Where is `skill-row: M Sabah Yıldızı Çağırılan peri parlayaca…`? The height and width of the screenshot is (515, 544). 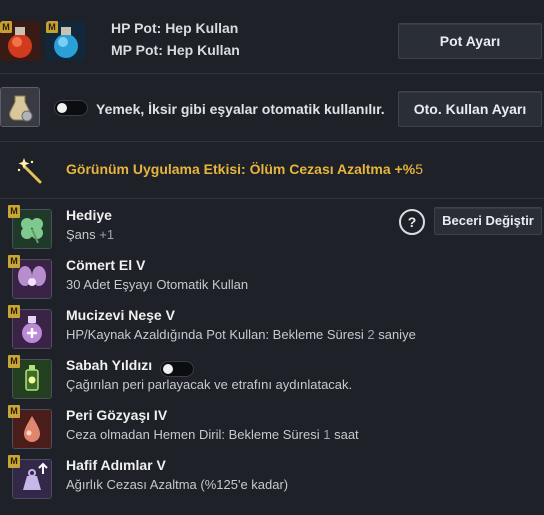
skill-row: M Sabah Yıldızı Çağırılan peri parlayaca… is located at coordinates (272, 380).